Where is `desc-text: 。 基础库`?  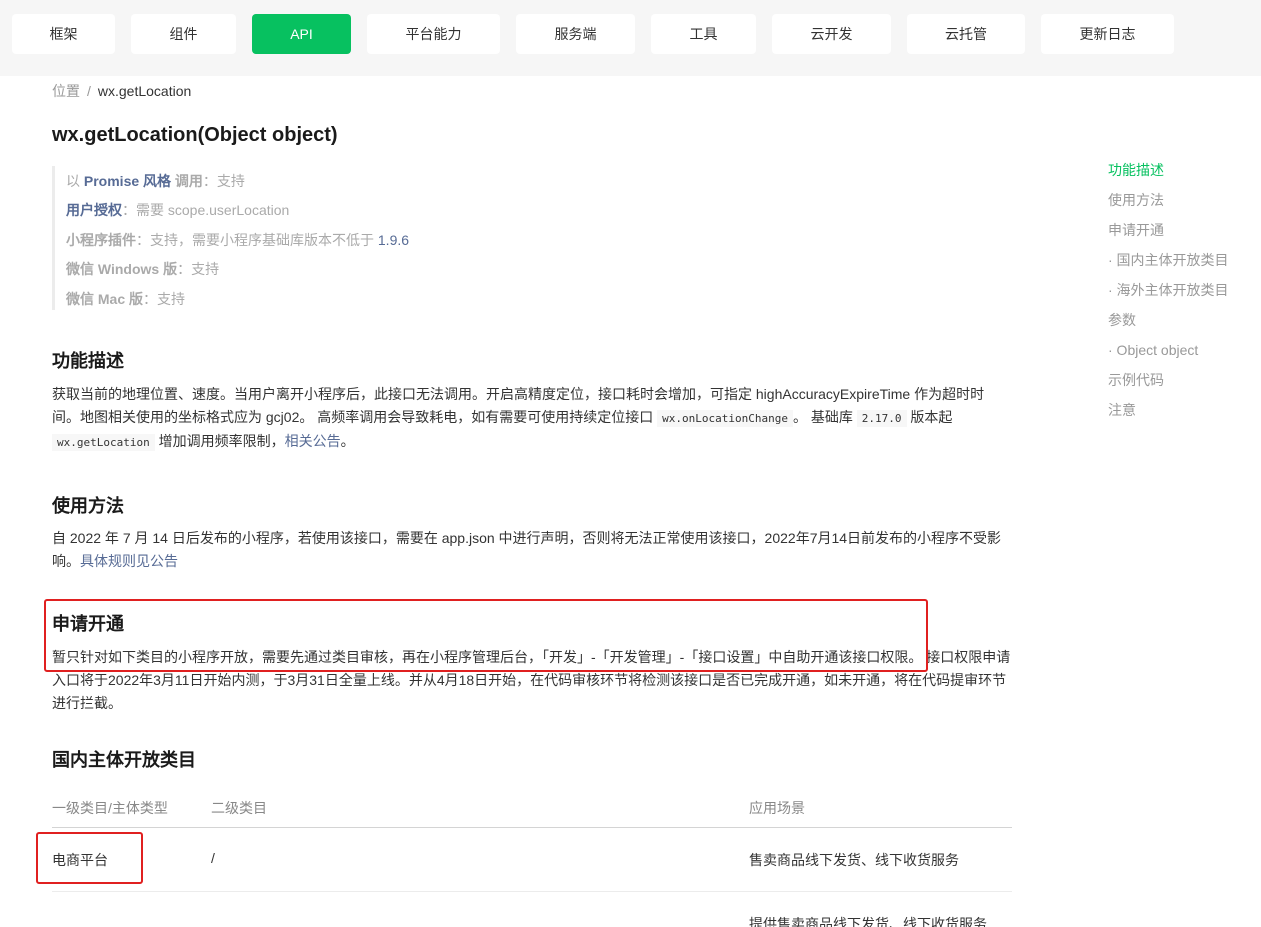
desc-text: 。 基础库 is located at coordinates (822, 417).